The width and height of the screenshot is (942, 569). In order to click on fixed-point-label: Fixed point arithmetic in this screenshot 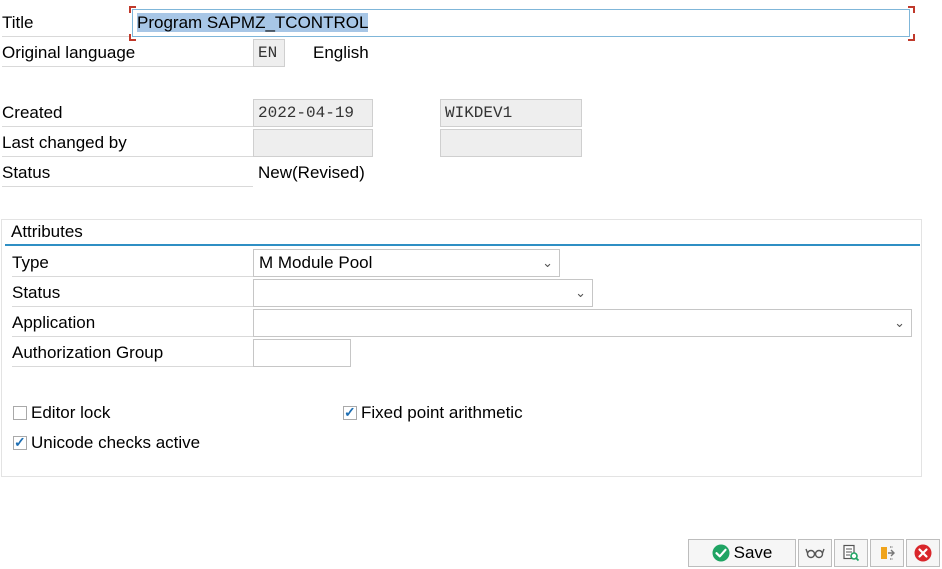, I will do `click(442, 412)`.